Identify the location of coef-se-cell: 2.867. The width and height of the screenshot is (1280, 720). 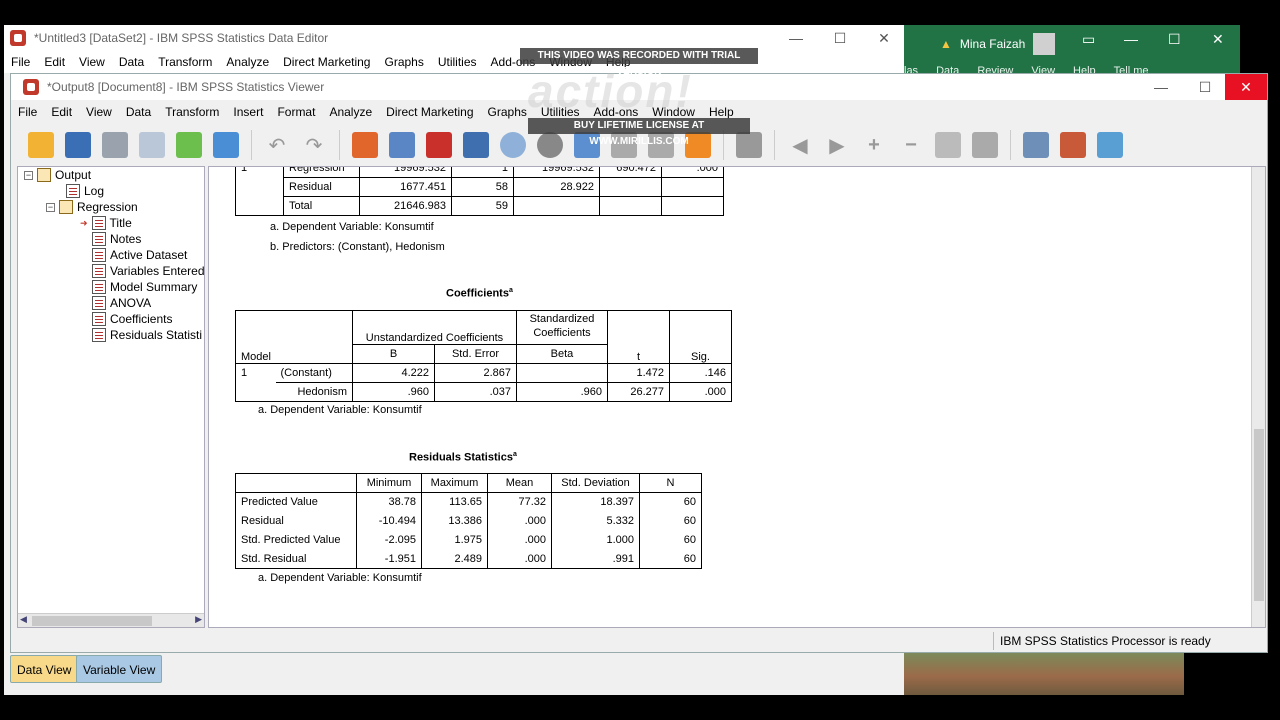
(475, 373).